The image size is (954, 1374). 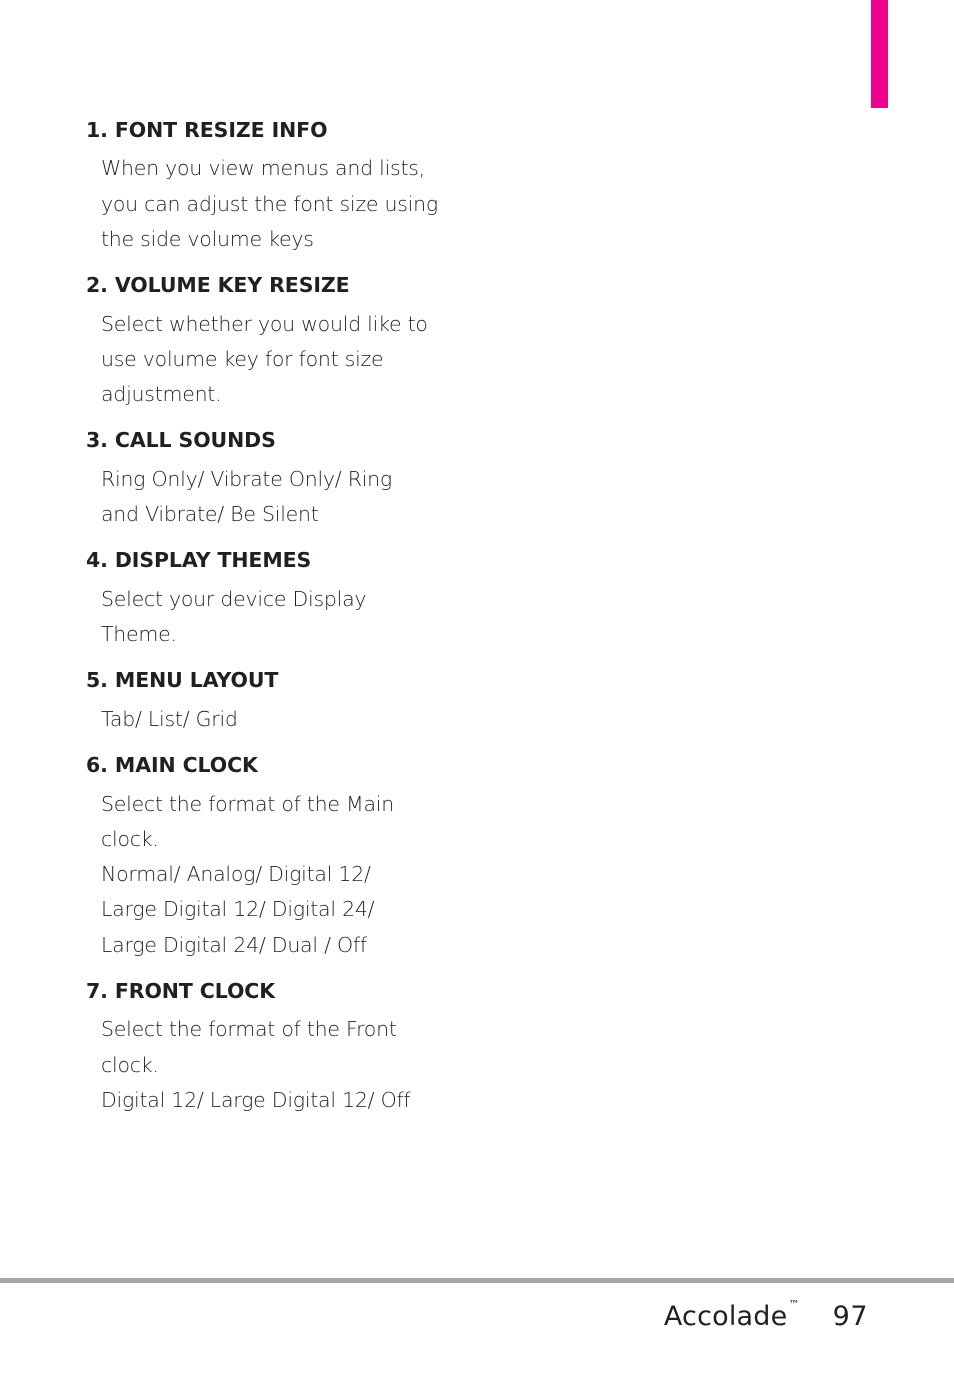 I want to click on section-heading: 1. FONT RESIZE INFO, so click(x=207, y=130).